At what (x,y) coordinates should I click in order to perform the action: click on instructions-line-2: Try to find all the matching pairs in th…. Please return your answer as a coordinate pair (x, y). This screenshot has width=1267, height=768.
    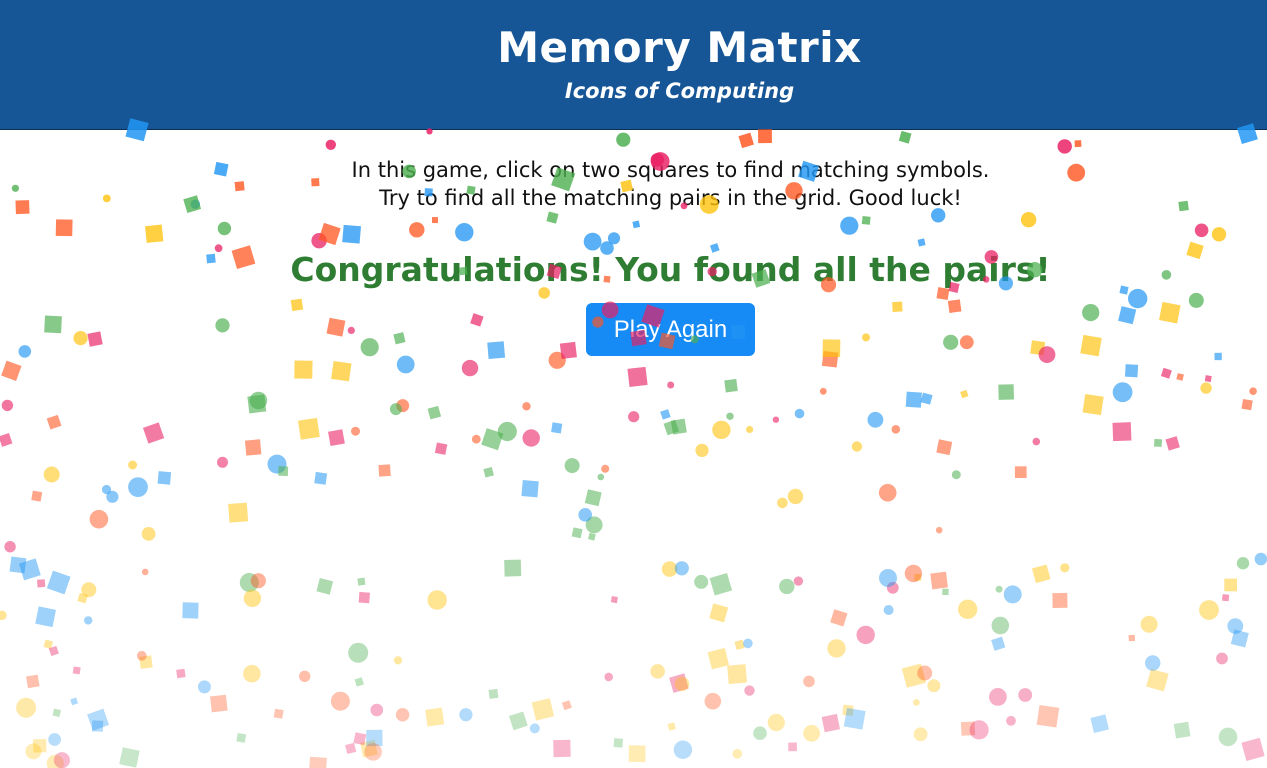
    Looking at the image, I should click on (670, 198).